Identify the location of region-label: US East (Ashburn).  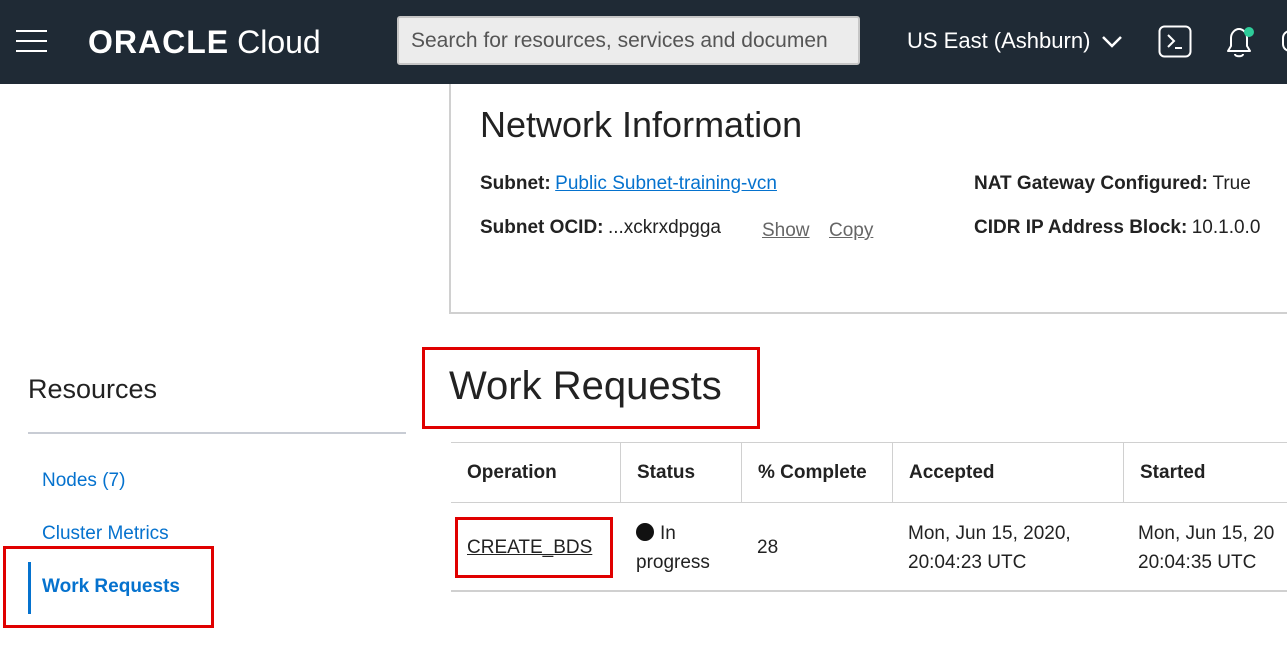
(999, 40).